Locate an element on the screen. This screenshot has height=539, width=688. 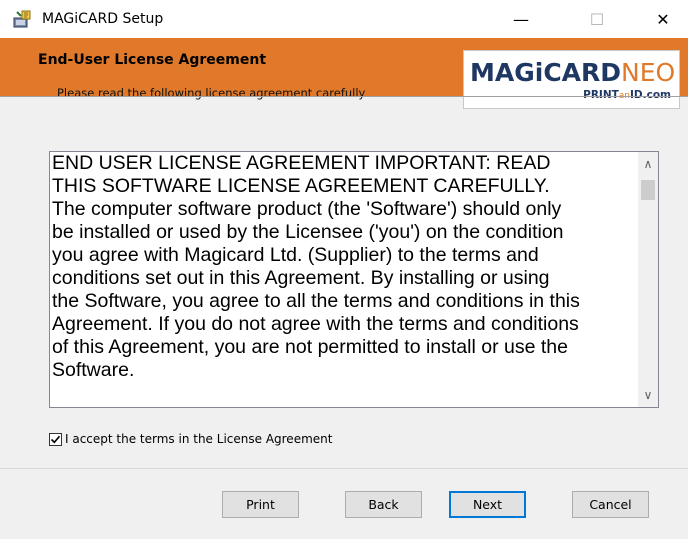
title-bar: MAGiCARD Setup — ☐ ✕ is located at coordinates (344, 19).